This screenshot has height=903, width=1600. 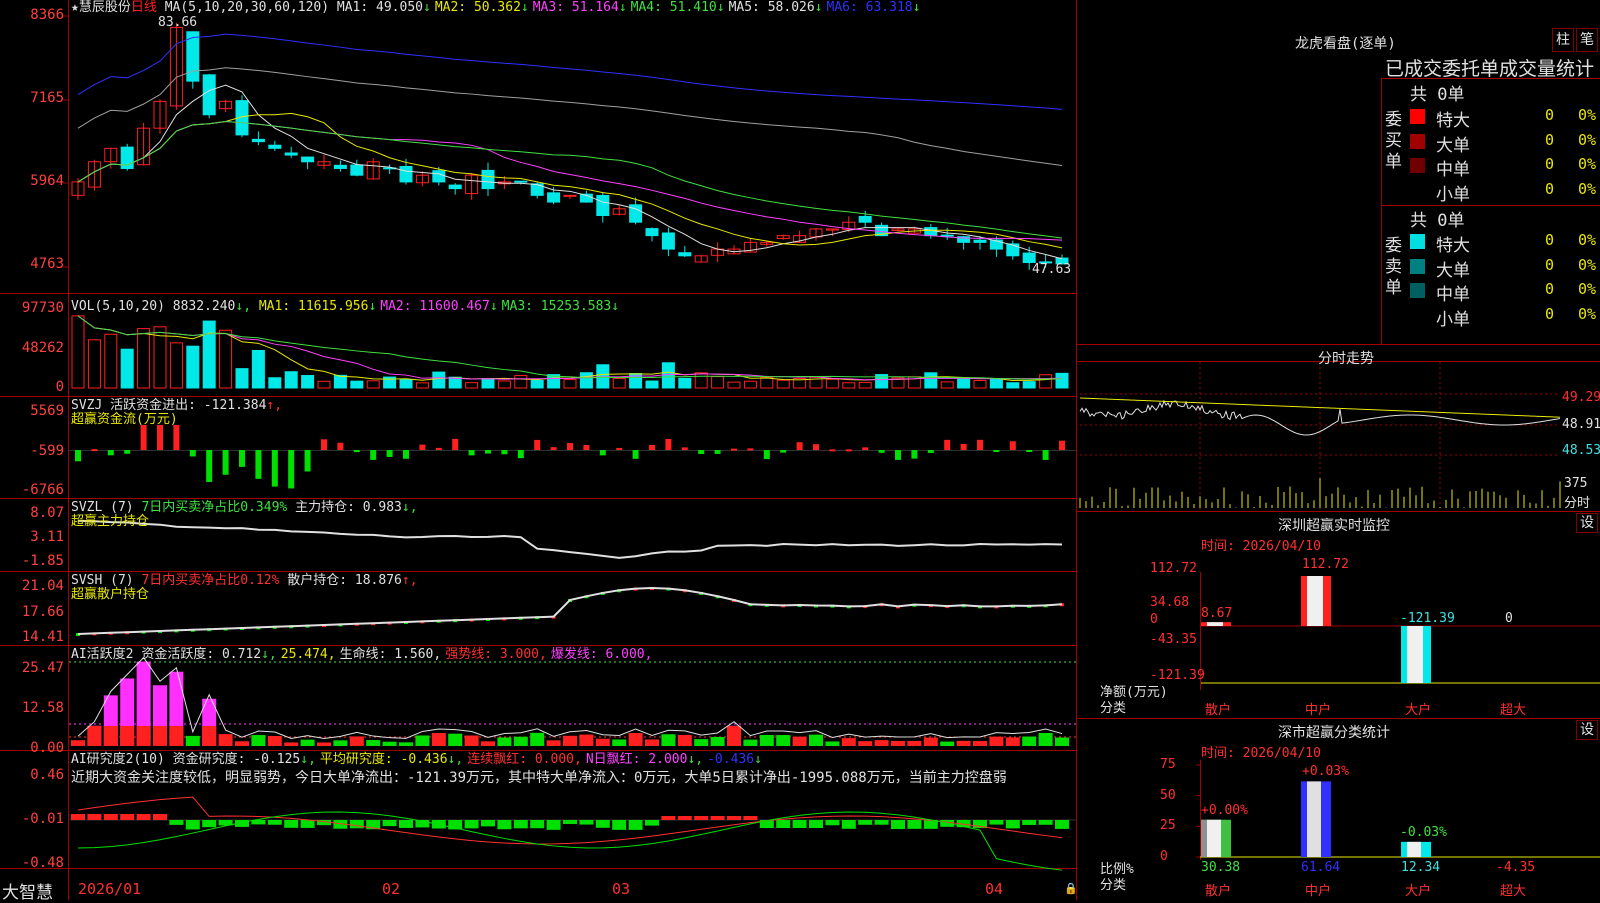 What do you see at coordinates (1563, 40) in the screenshot?
I see `bar-mode-button: 柱` at bounding box center [1563, 40].